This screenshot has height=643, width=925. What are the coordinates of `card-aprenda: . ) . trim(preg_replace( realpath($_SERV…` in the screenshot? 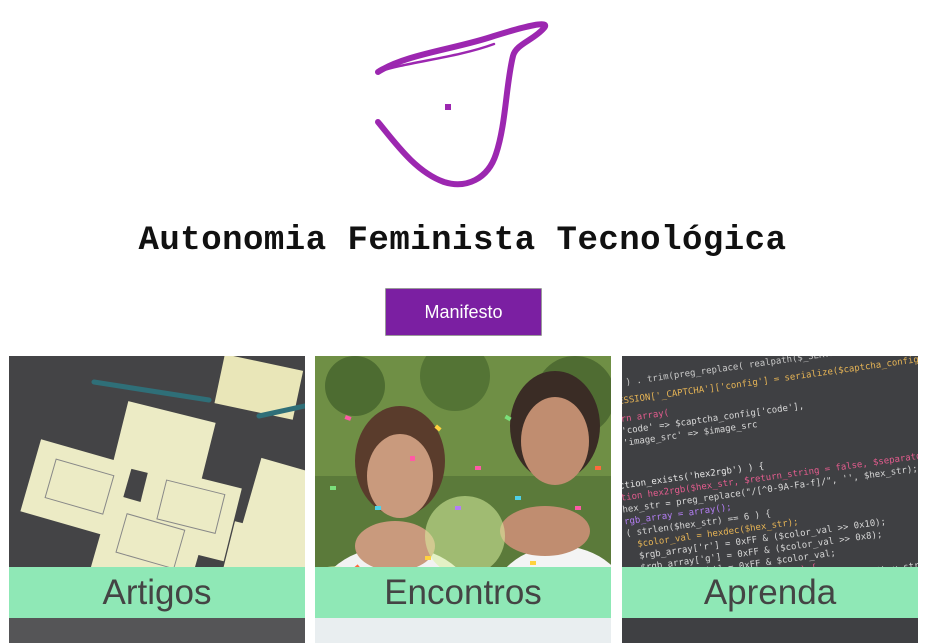 It's located at (770, 499).